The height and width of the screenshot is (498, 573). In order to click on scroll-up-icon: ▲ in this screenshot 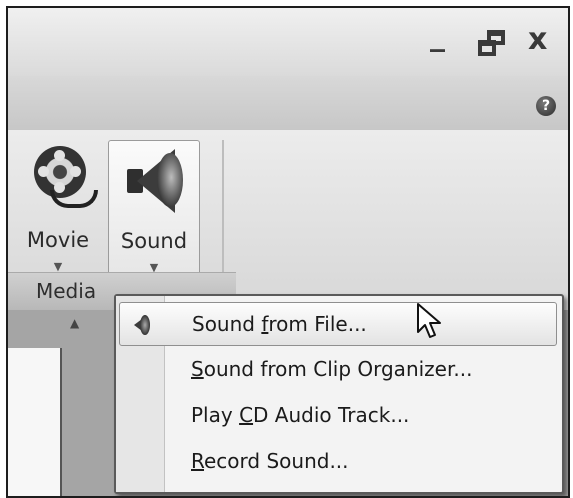, I will do `click(79, 325)`.